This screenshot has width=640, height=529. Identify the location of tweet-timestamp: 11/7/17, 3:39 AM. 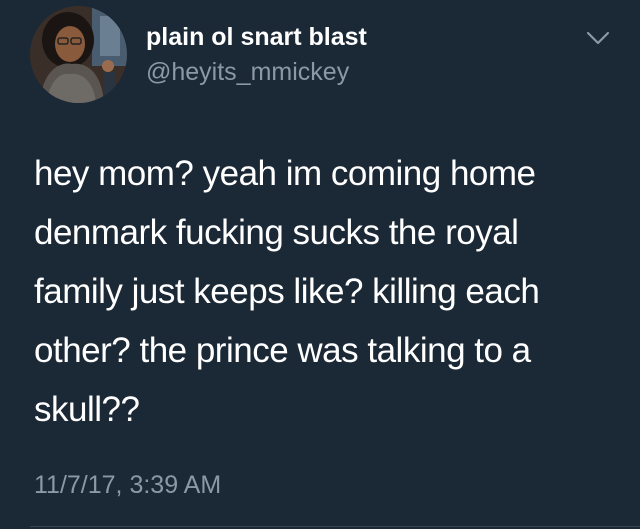
(127, 485).